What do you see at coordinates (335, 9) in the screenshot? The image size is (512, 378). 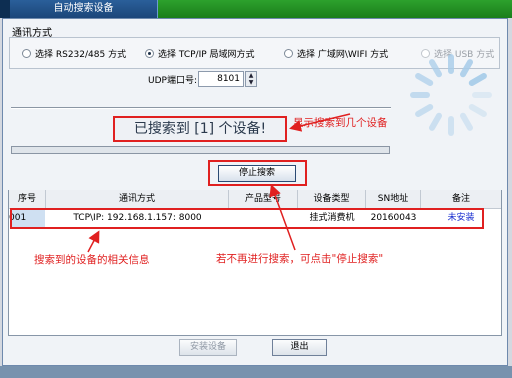 I see `title-bar-accent` at bounding box center [335, 9].